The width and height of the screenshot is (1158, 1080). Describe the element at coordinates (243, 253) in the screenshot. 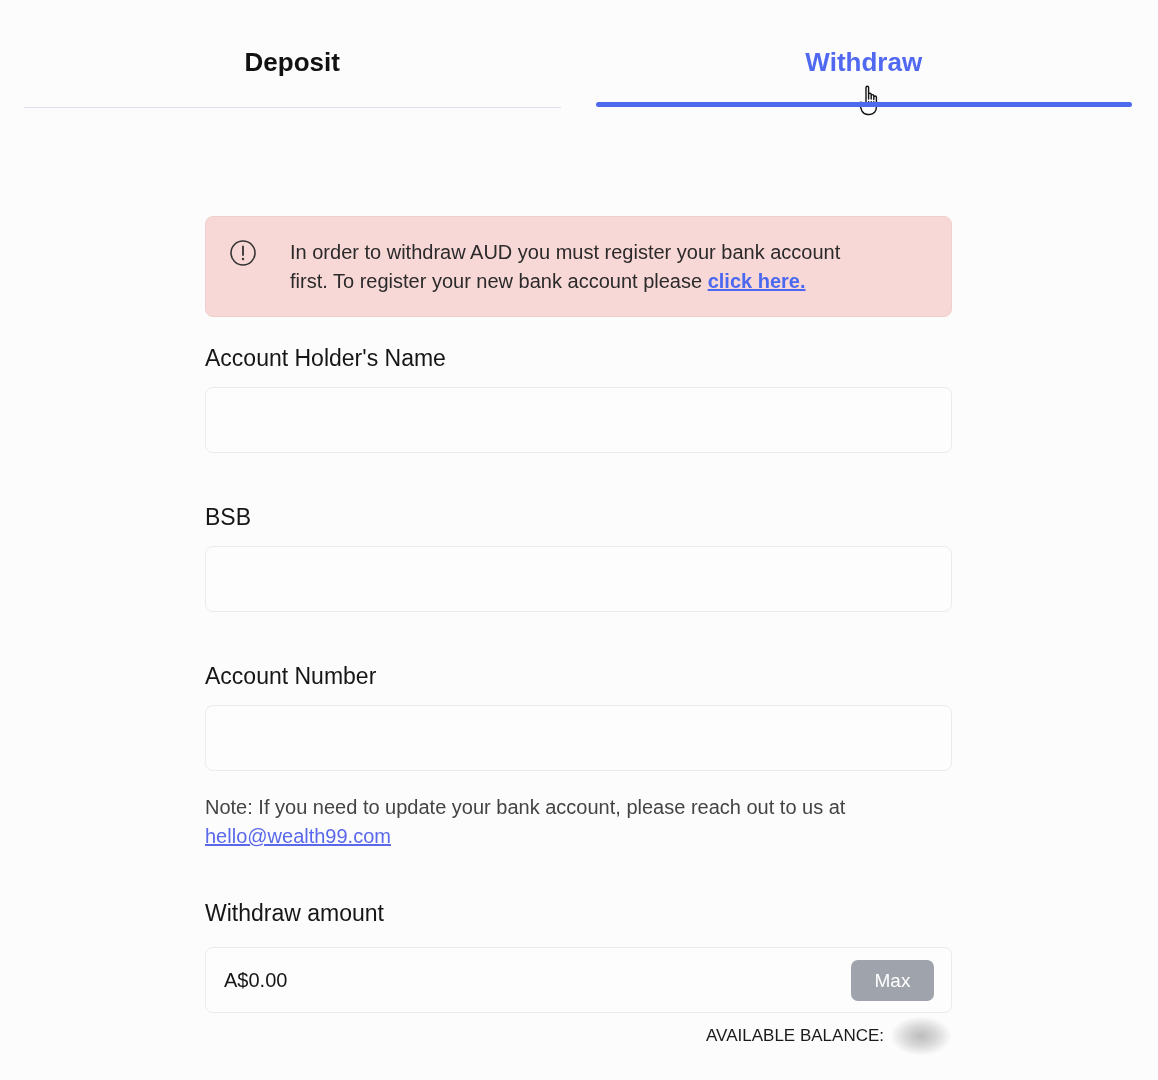

I see `alert-icon` at that location.